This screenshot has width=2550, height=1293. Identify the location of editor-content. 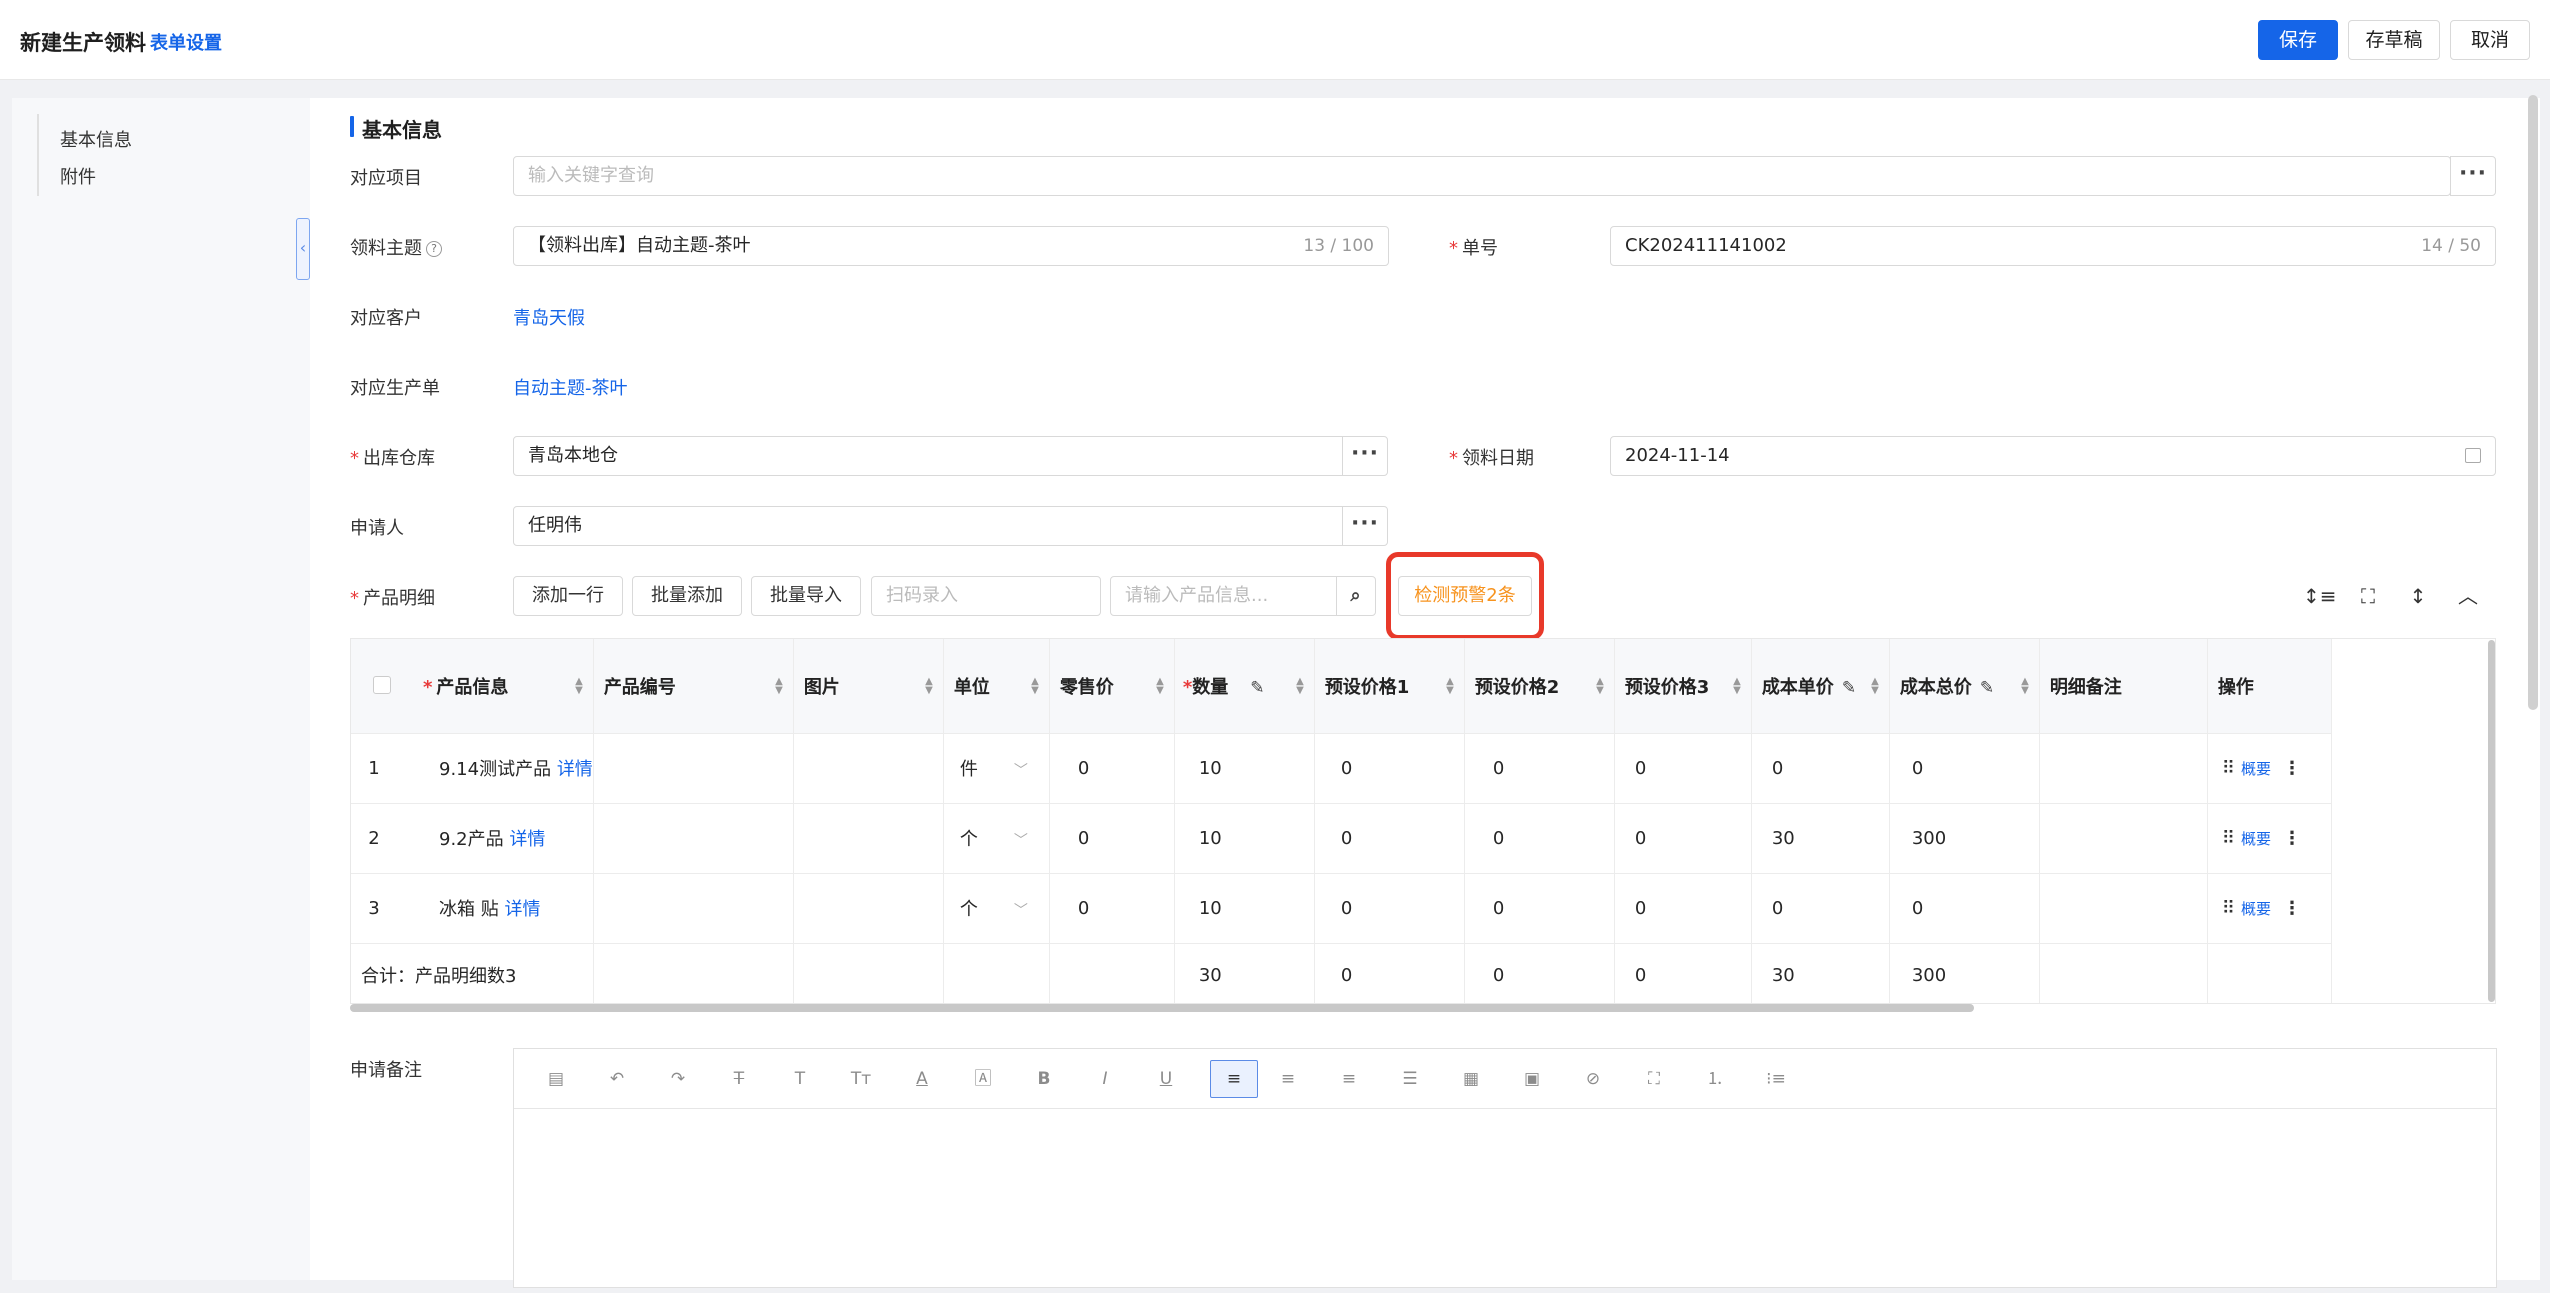
(1505, 1198).